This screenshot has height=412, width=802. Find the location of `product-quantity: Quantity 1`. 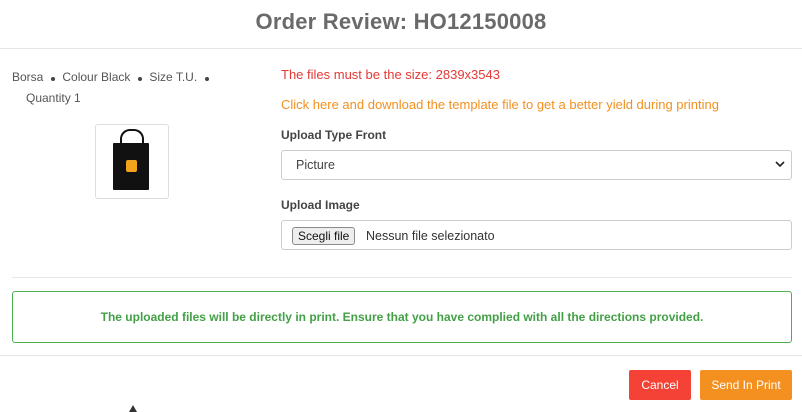

product-quantity: Quantity 1 is located at coordinates (53, 98).